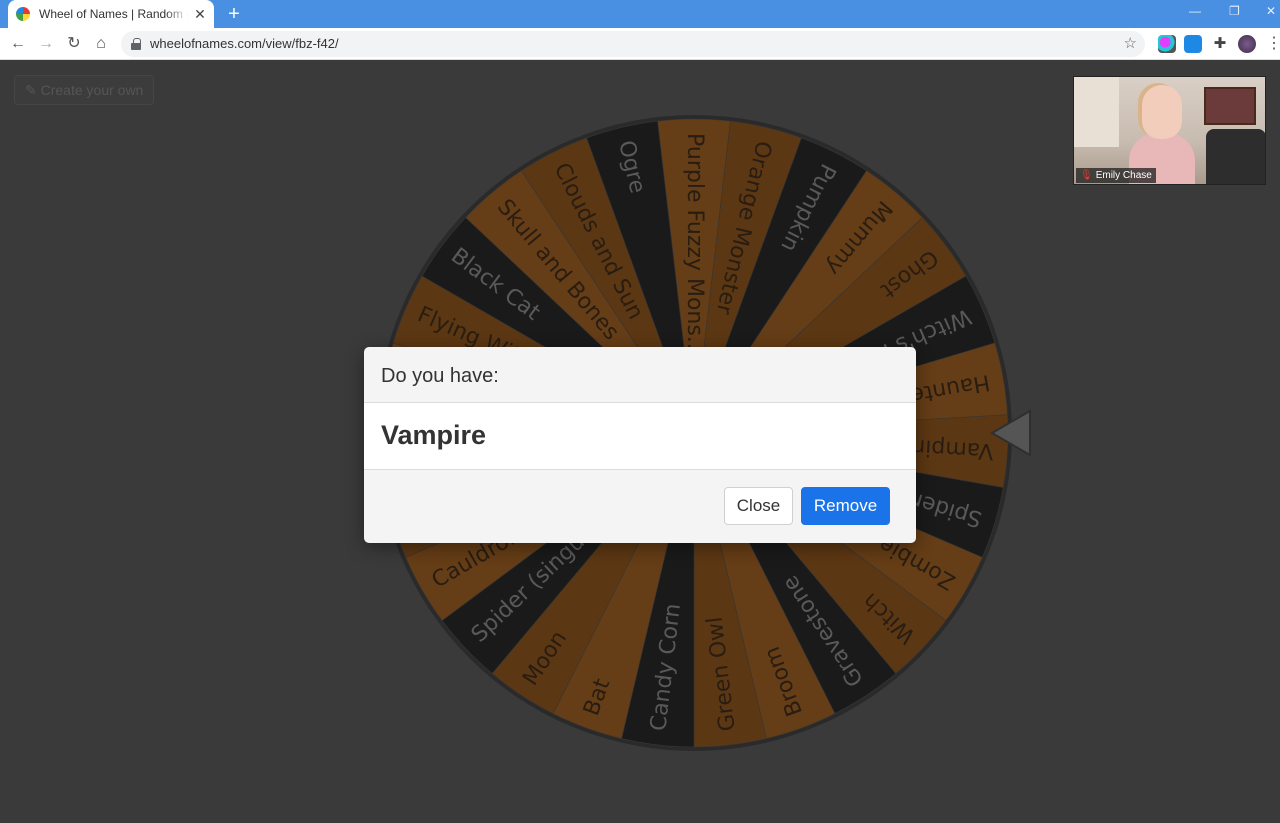 This screenshot has height=823, width=1280. I want to click on window-close-icon: ✕, so click(1271, 11).